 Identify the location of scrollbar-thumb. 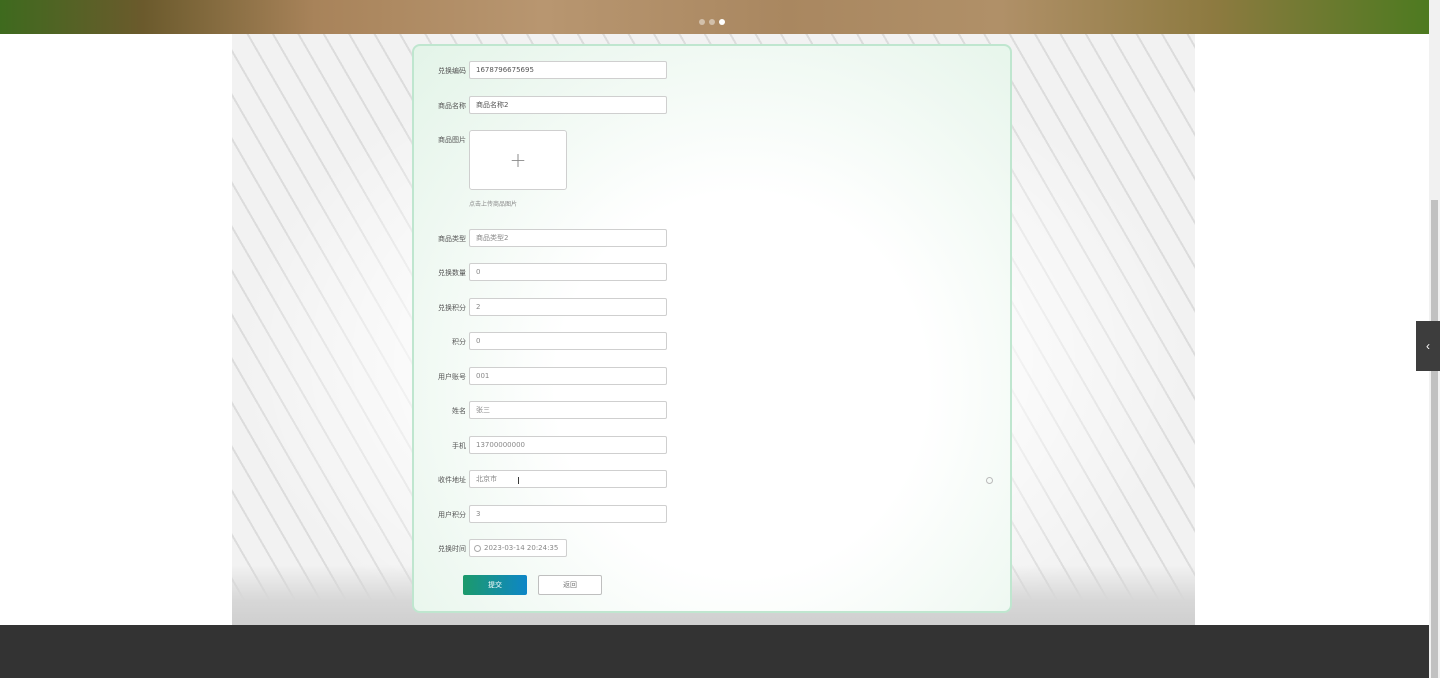
(1434, 439).